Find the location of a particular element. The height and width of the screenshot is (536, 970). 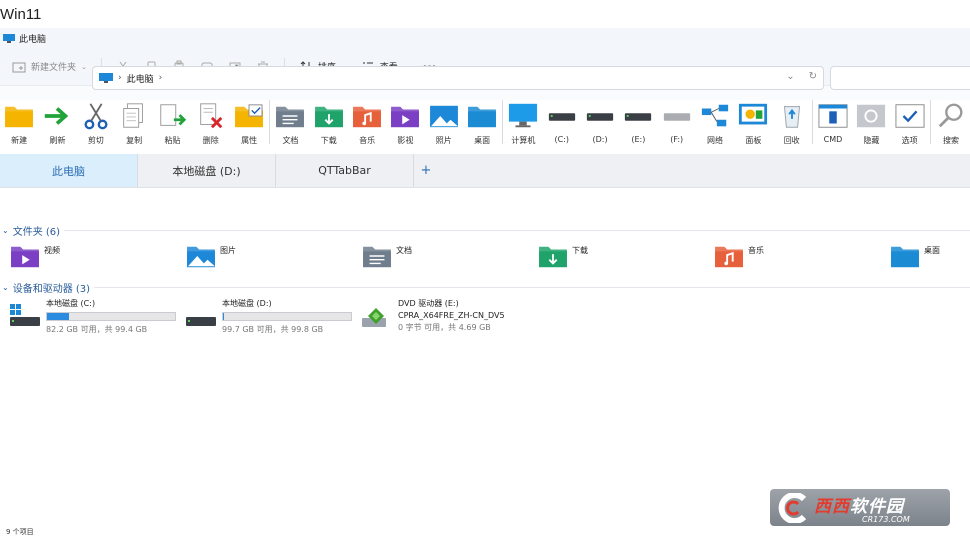

properties-icon is located at coordinates (249, 116).